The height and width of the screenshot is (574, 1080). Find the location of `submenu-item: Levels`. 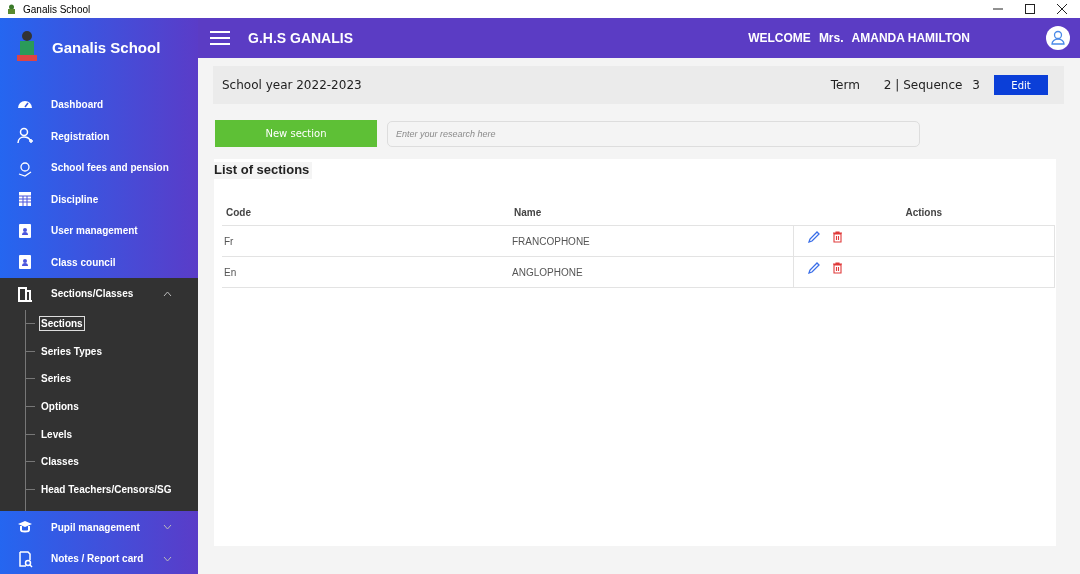

submenu-item: Levels is located at coordinates (57, 434).